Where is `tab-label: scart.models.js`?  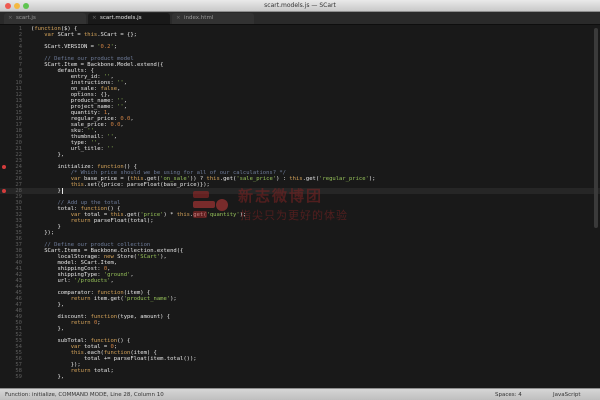
tab-label: scart.models.js is located at coordinates (121, 18).